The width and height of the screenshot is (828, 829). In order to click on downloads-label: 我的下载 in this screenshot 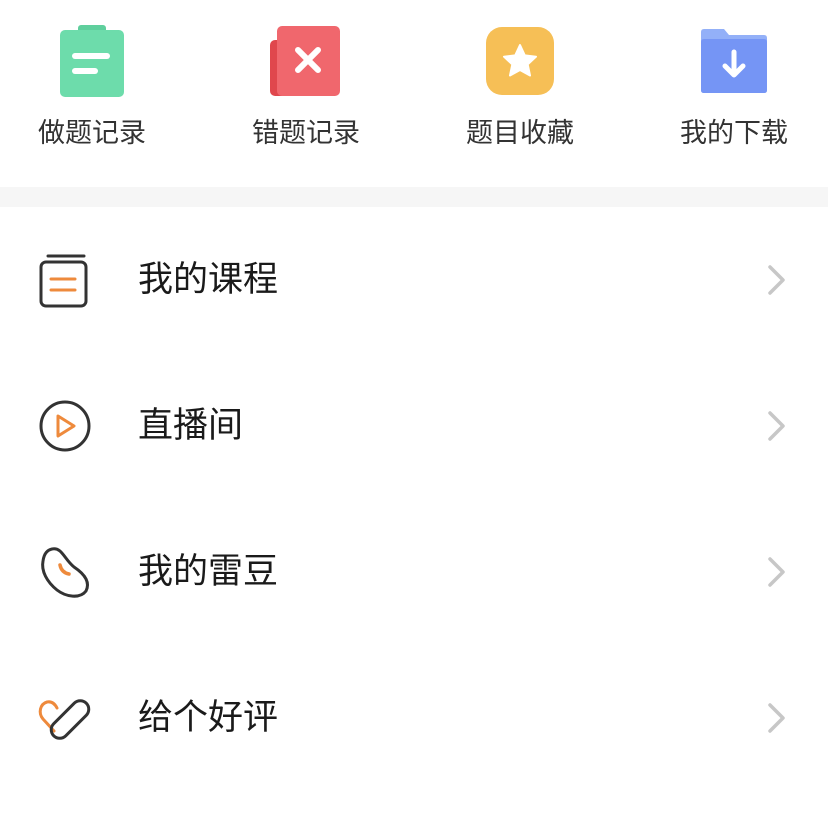, I will do `click(734, 133)`.